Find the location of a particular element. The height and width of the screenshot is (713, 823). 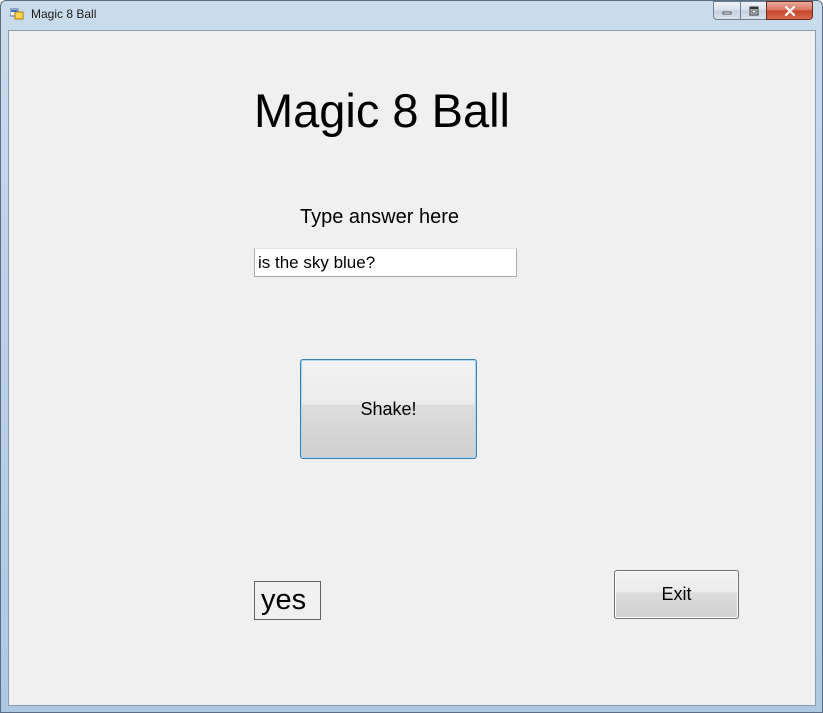

close-button is located at coordinates (789, 10).